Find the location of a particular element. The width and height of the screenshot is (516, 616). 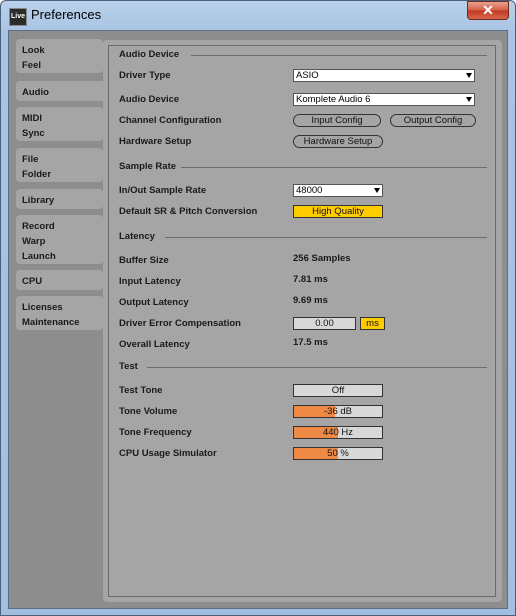

driver-type-label: Driver Type is located at coordinates (145, 75).